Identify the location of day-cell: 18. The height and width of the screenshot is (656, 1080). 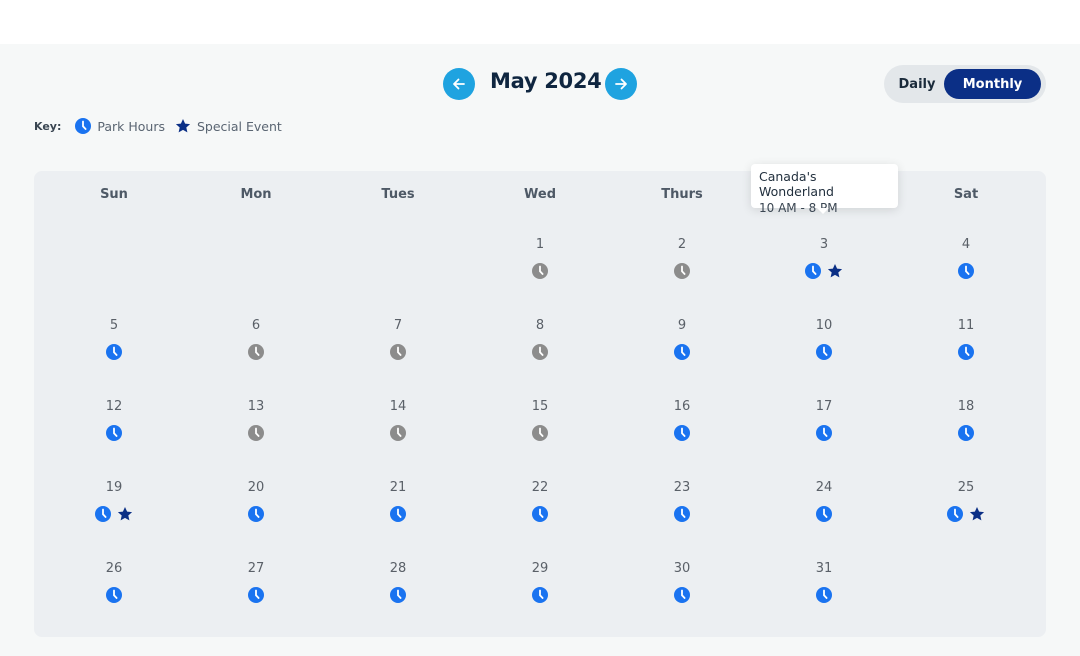
(966, 419).